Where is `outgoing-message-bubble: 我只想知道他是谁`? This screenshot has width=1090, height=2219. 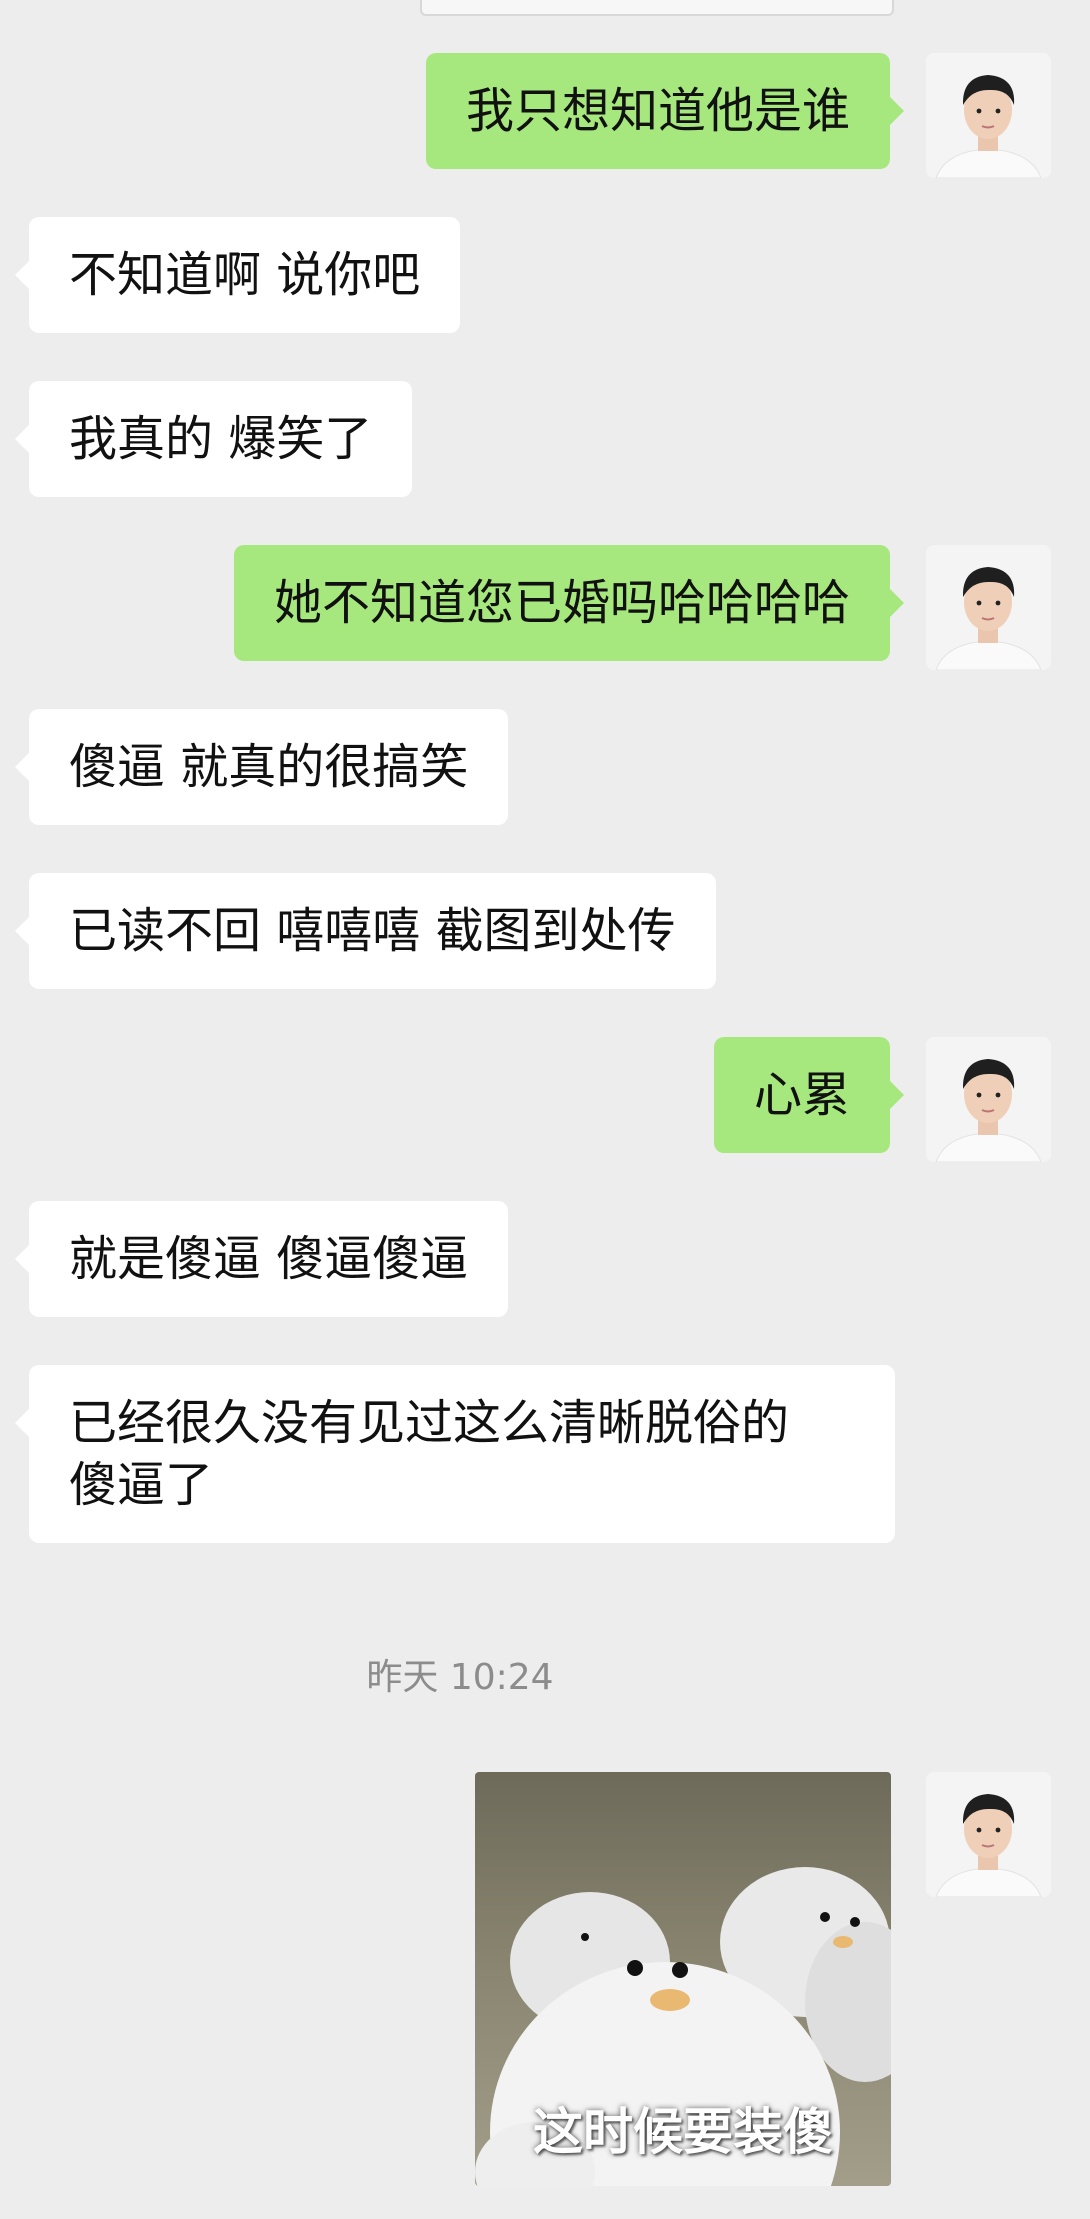 outgoing-message-bubble: 我只想知道他是谁 is located at coordinates (665, 111).